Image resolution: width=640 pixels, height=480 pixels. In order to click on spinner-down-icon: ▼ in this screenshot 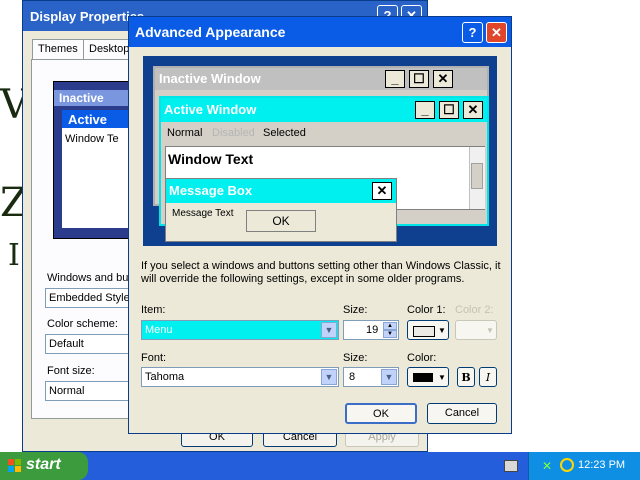, I will do `click(390, 334)`.